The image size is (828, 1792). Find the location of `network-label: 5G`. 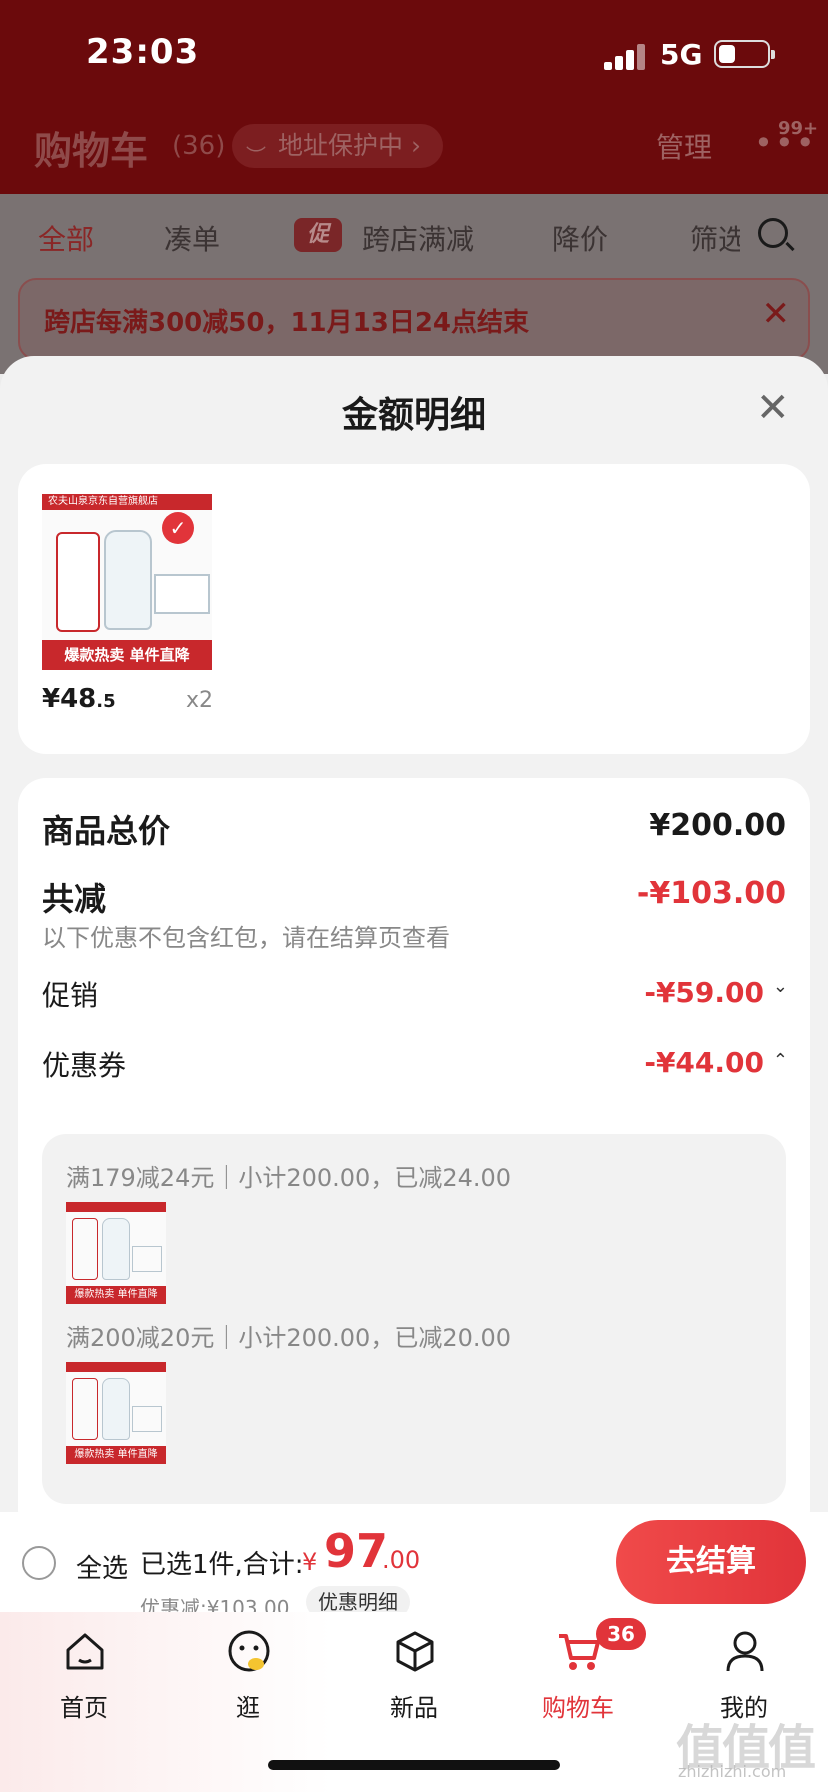

network-label: 5G is located at coordinates (681, 54).